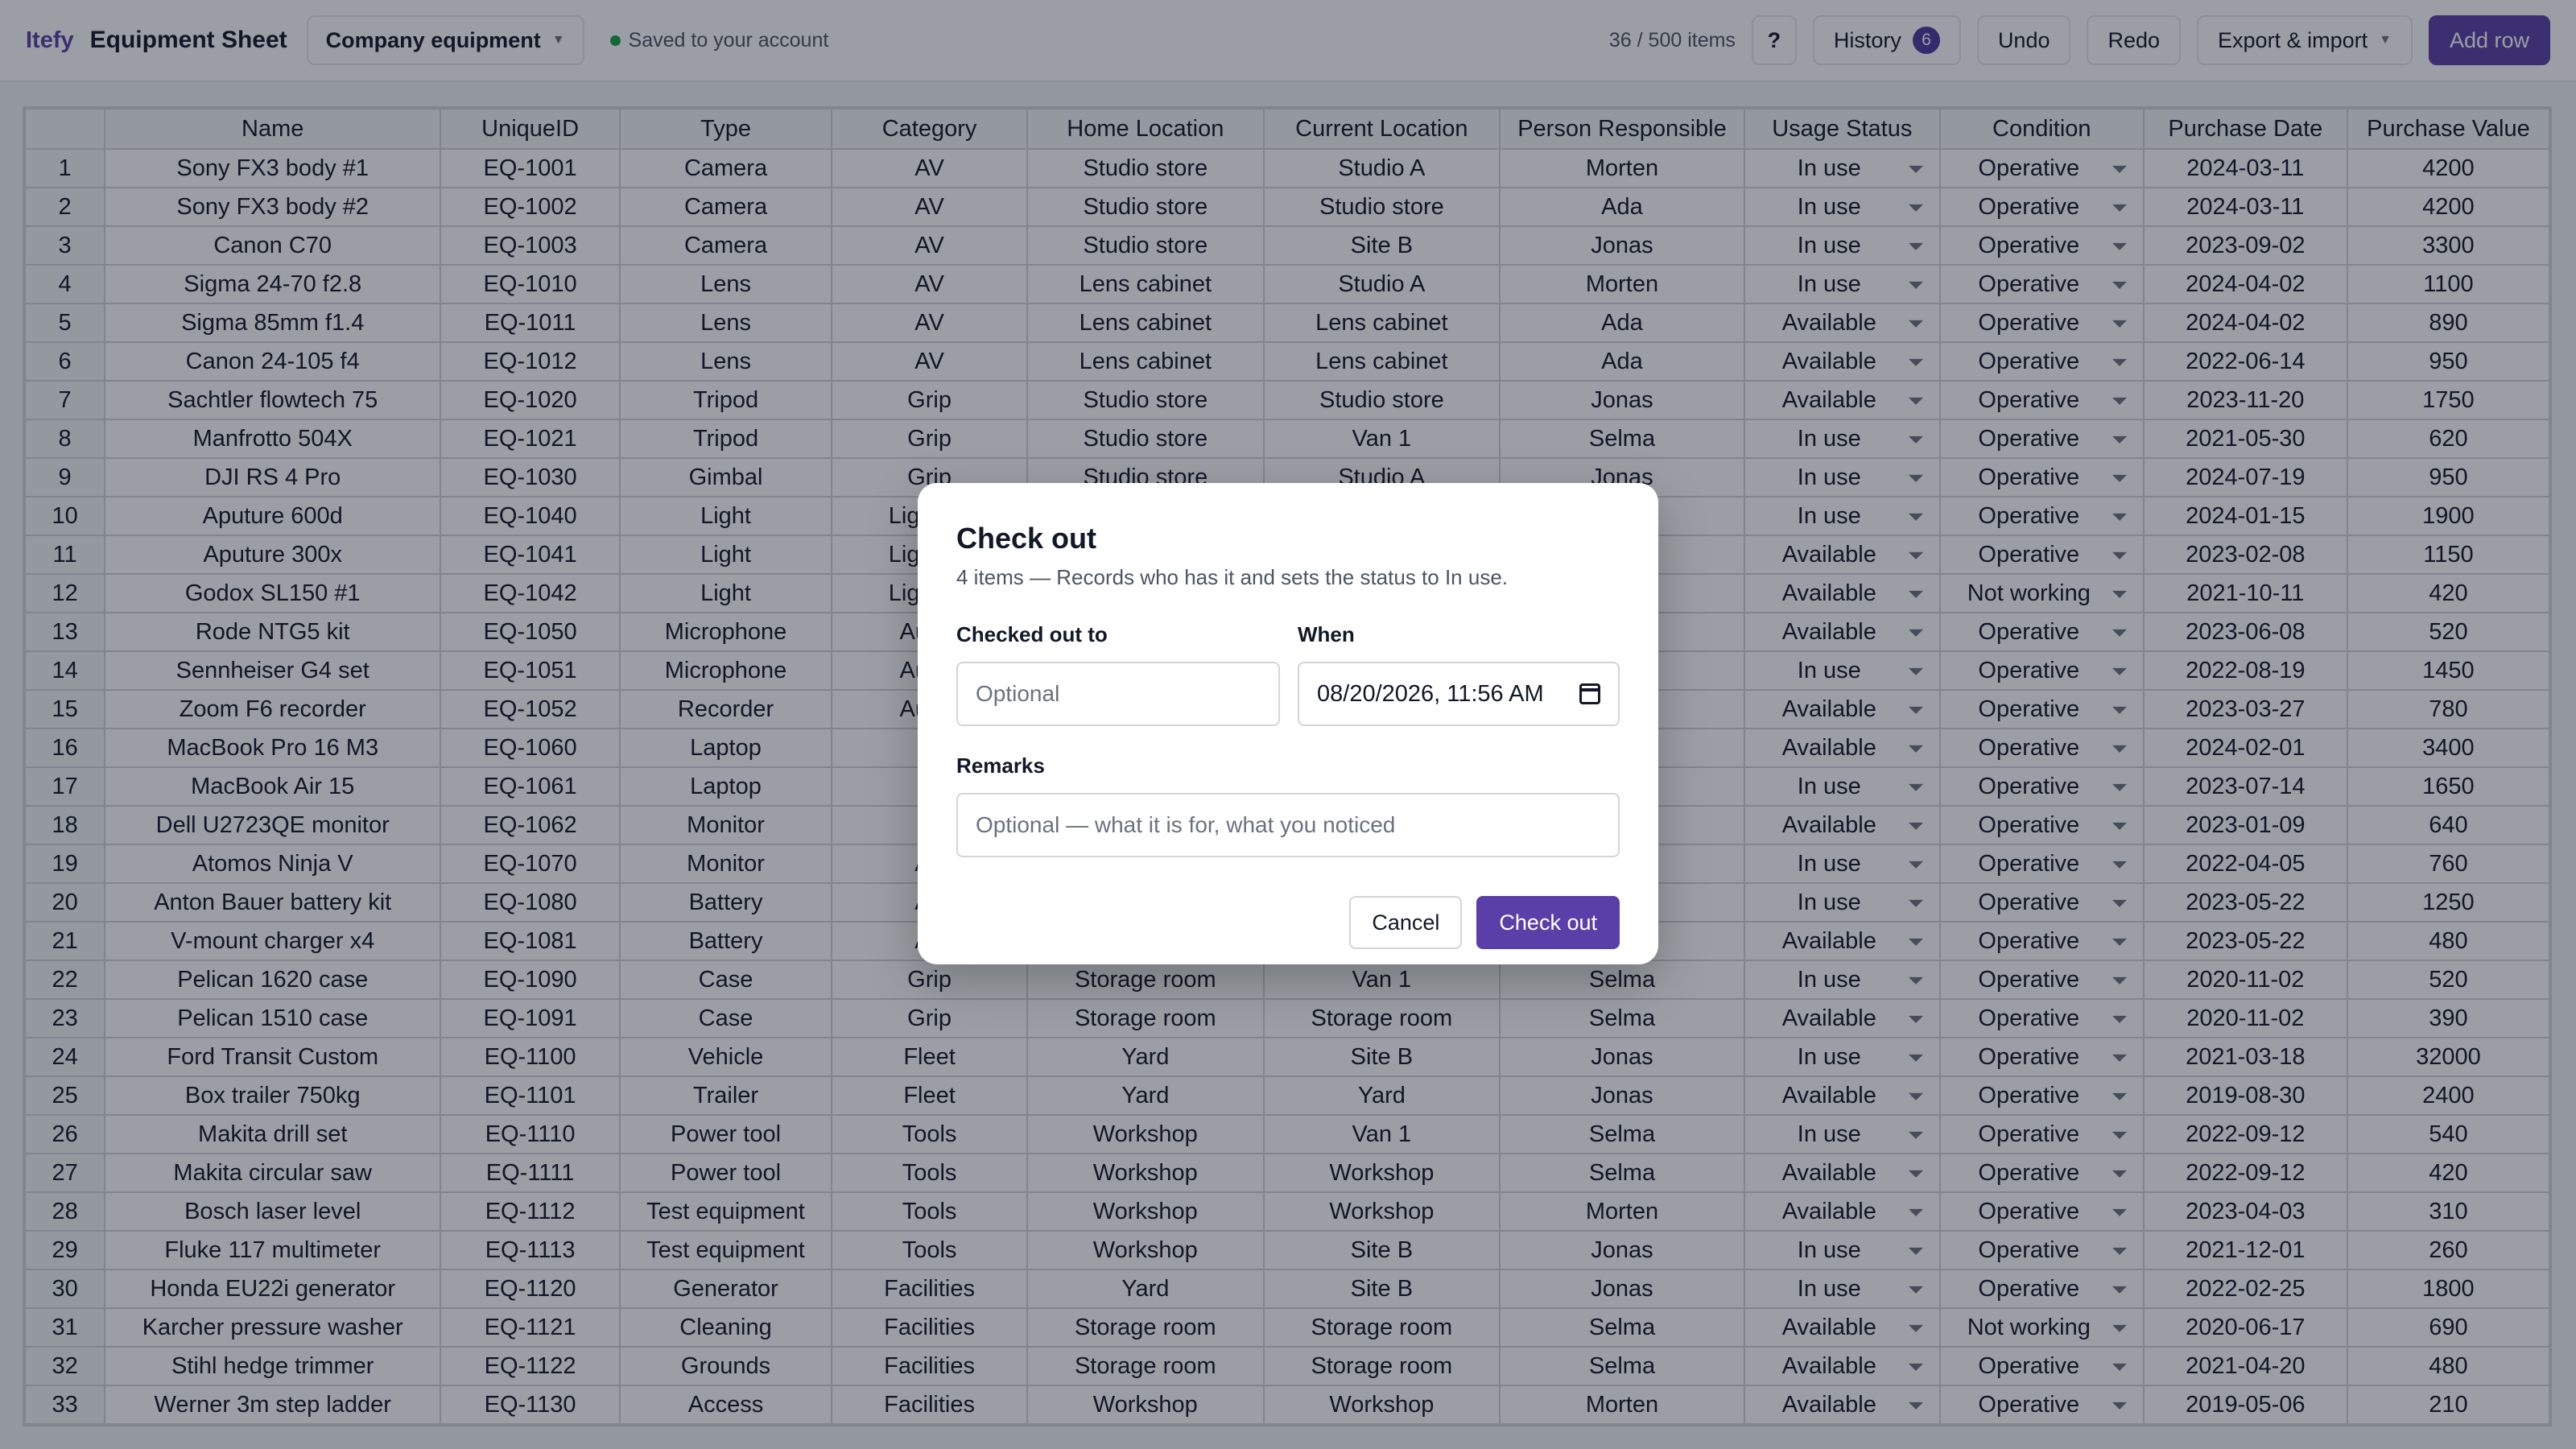 The image size is (2576, 1449). What do you see at coordinates (1118, 694) in the screenshot?
I see `checked-out-to-input` at bounding box center [1118, 694].